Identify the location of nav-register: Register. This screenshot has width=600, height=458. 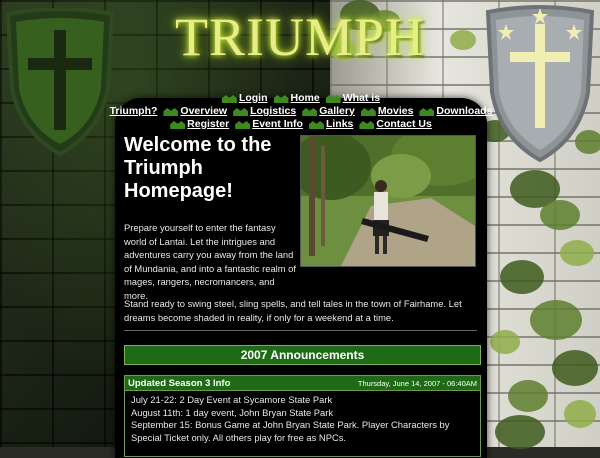
(199, 124).